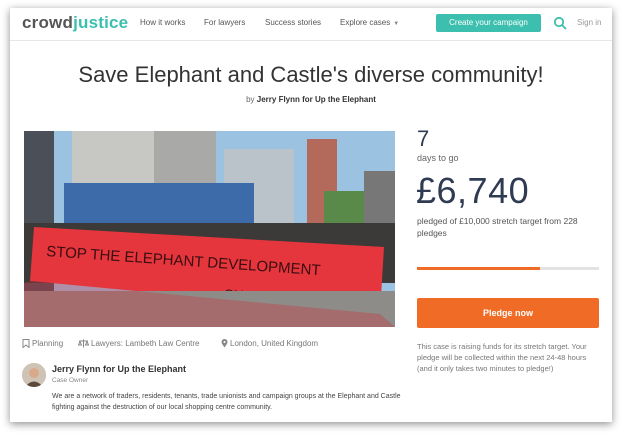 The width and height of the screenshot is (630, 439). I want to click on funding-progress-fill, so click(478, 268).